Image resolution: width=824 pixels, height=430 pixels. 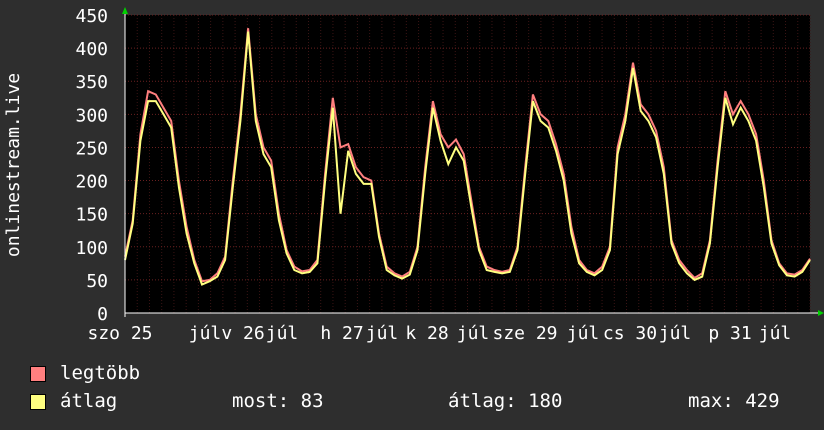 What do you see at coordinates (426, 333) in the screenshot?
I see `x-tick-label: k 28` at bounding box center [426, 333].